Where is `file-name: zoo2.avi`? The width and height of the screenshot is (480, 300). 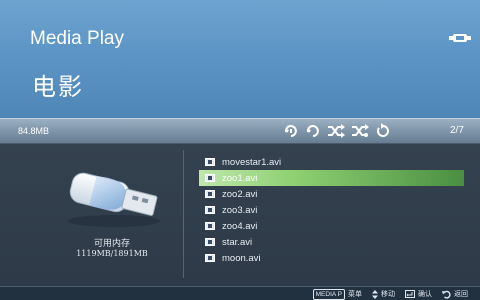 file-name: zoo2.avi is located at coordinates (240, 194).